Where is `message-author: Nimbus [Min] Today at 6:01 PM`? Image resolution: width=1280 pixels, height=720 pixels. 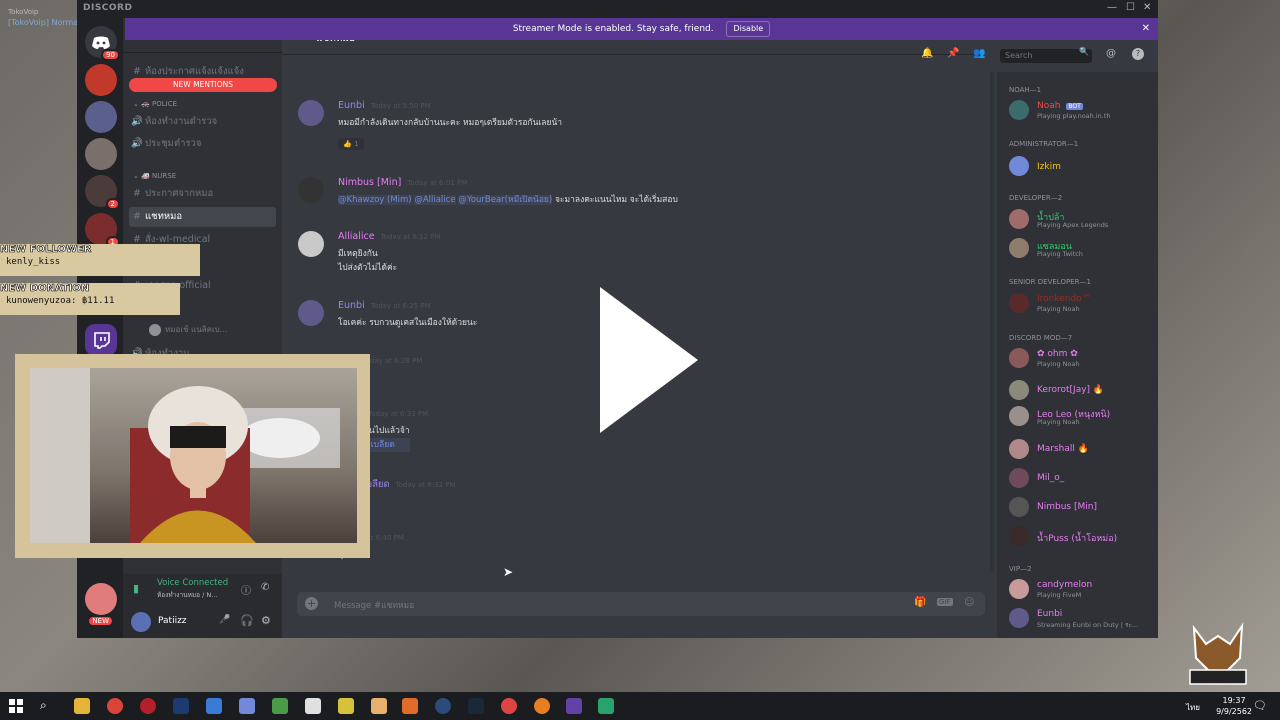 message-author: Nimbus [Min] Today at 6:01 PM is located at coordinates (402, 182).